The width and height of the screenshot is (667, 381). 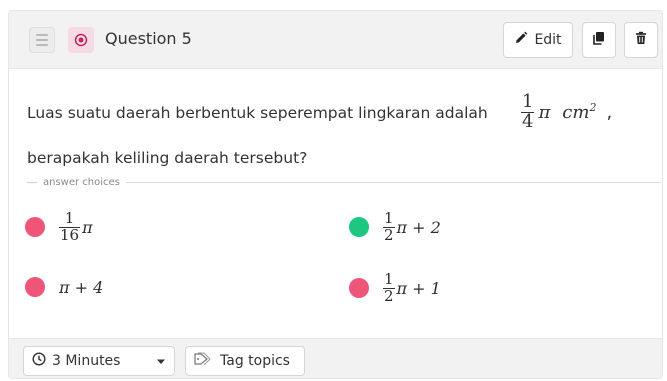 What do you see at coordinates (255, 361) in the screenshot?
I see `tag-topics-label: Tag topics` at bounding box center [255, 361].